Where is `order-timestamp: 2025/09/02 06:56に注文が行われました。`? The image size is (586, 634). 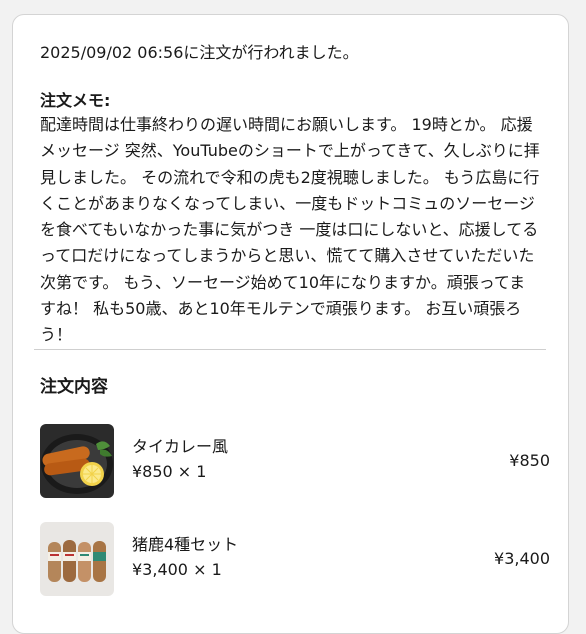
order-timestamp: 2025/09/02 06:56に注文が行われました。 is located at coordinates (199, 52).